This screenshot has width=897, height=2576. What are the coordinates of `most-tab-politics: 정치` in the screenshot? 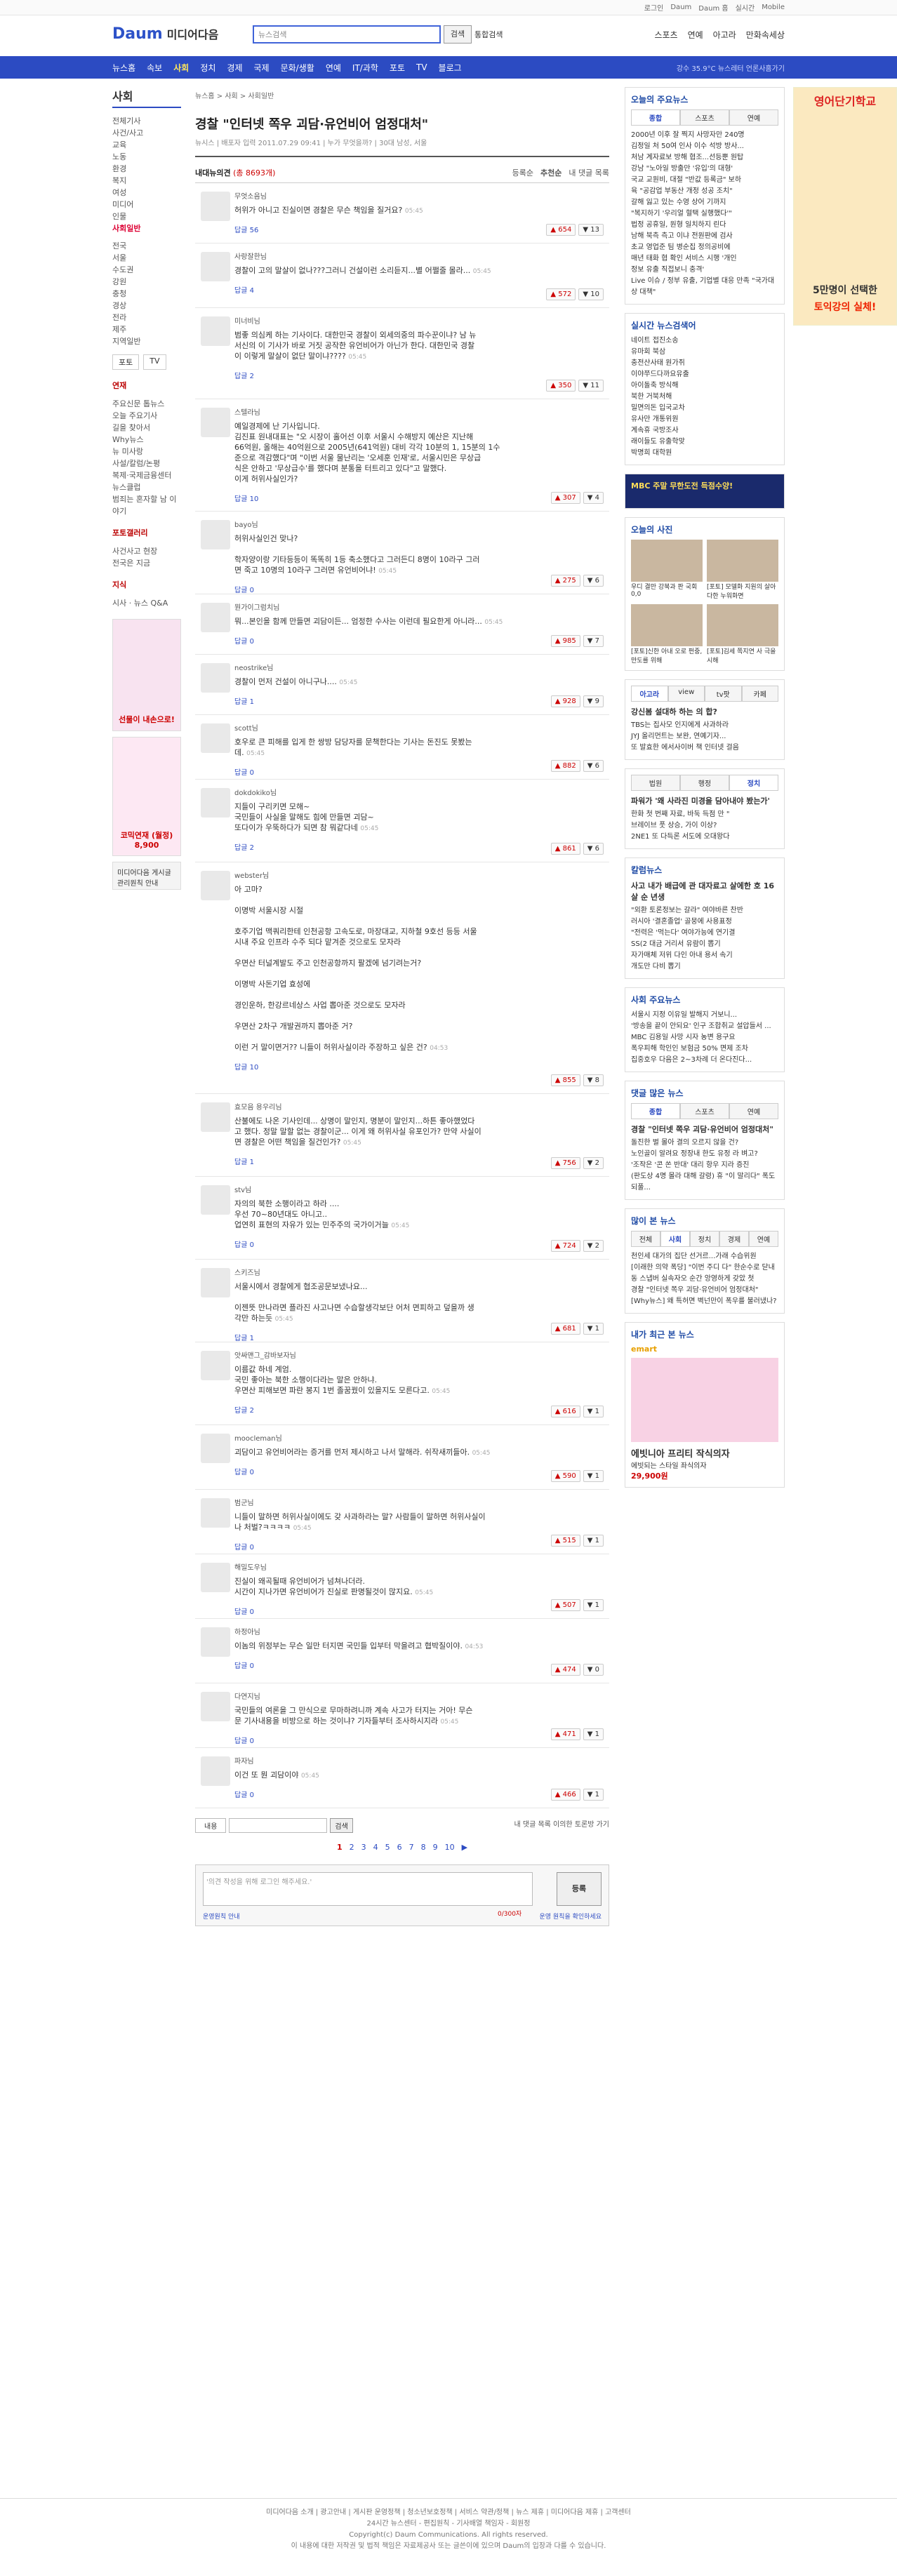 It's located at (704, 1239).